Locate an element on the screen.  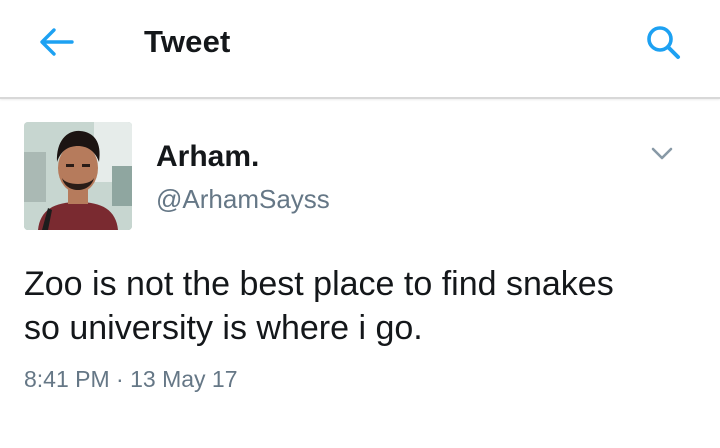
tweet-text-line-2: so university is where i go. is located at coordinates (223, 328).